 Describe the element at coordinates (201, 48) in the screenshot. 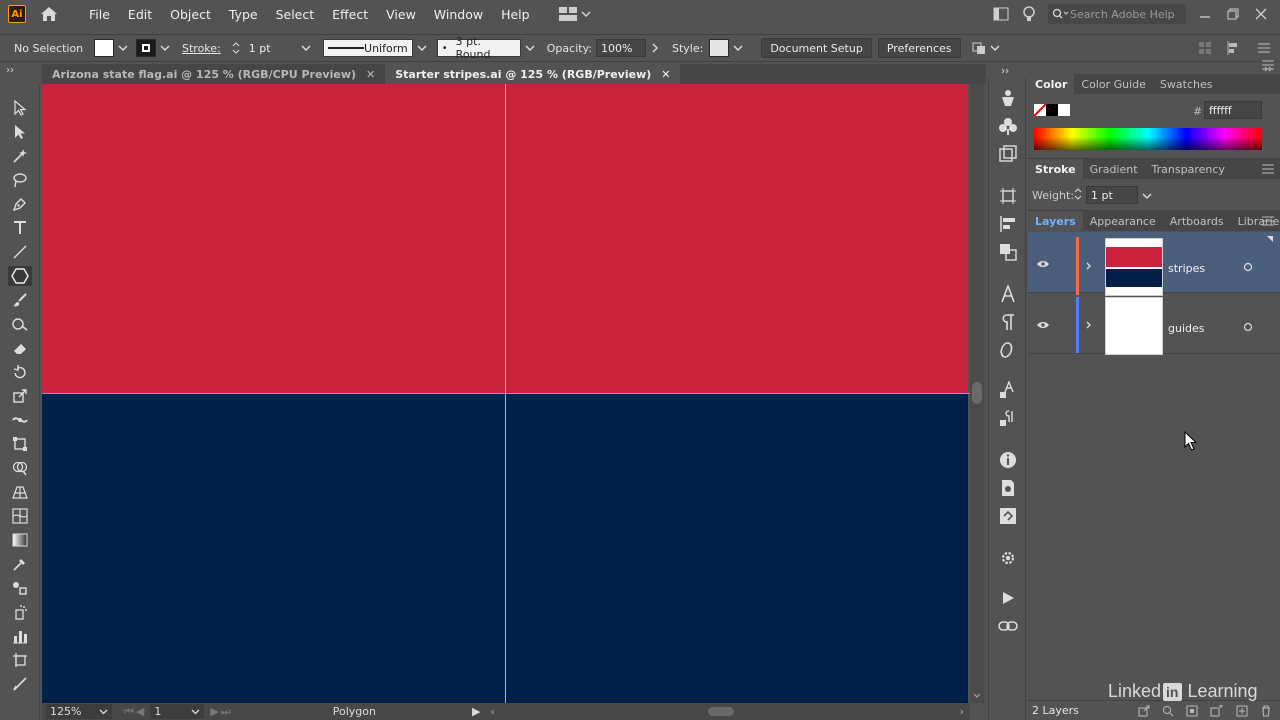

I see `stroke-label: Stroke:` at that location.